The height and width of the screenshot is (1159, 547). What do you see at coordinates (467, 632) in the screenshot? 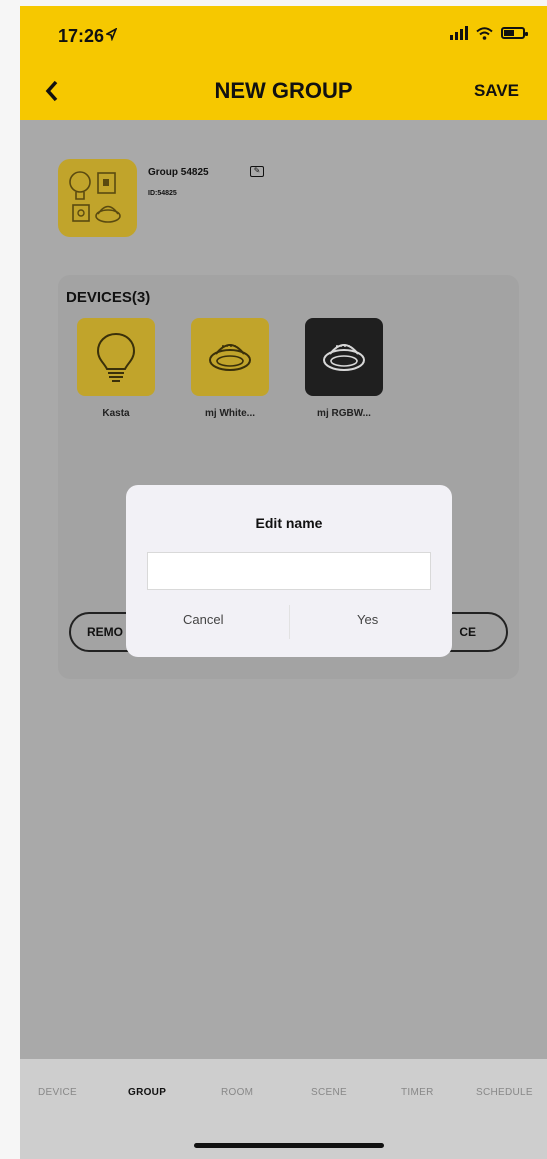
I see `add-device-label: CE` at bounding box center [467, 632].